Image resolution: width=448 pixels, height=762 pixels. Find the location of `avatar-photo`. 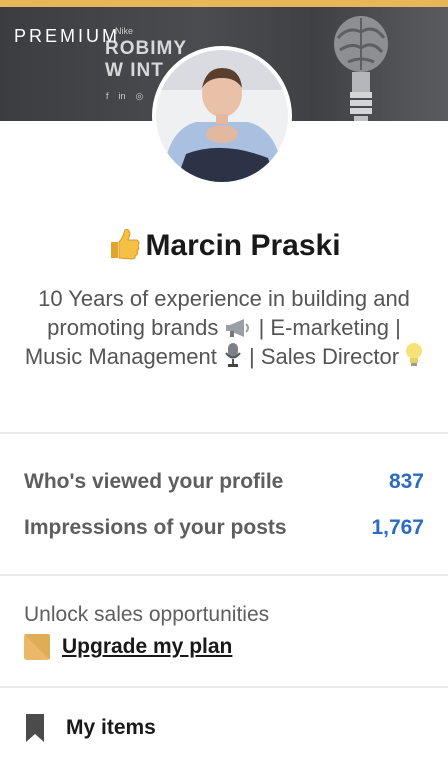

avatar-photo is located at coordinates (222, 116).